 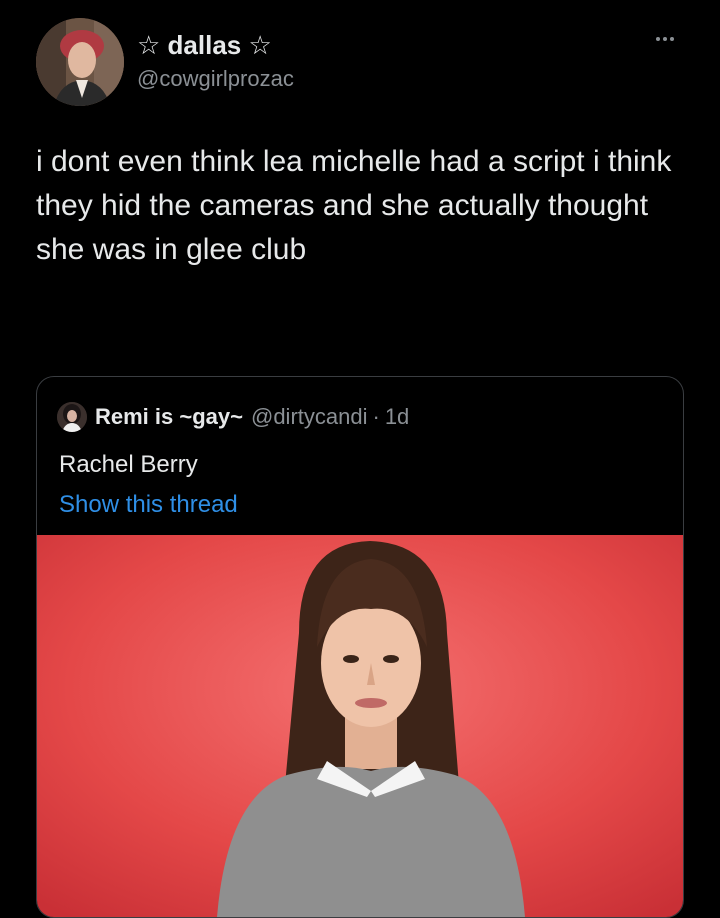 What do you see at coordinates (215, 79) in the screenshot?
I see `author-handle: @cowgirlprozac` at bounding box center [215, 79].